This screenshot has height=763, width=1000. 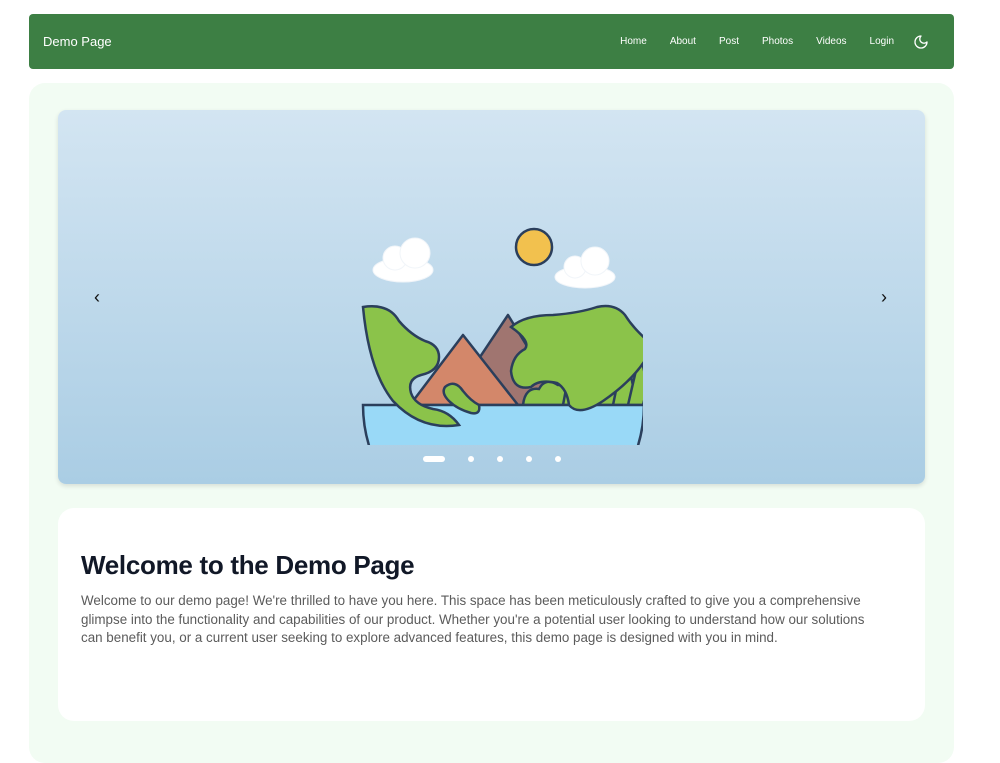 I want to click on nav-link-post: Post, so click(x=729, y=41).